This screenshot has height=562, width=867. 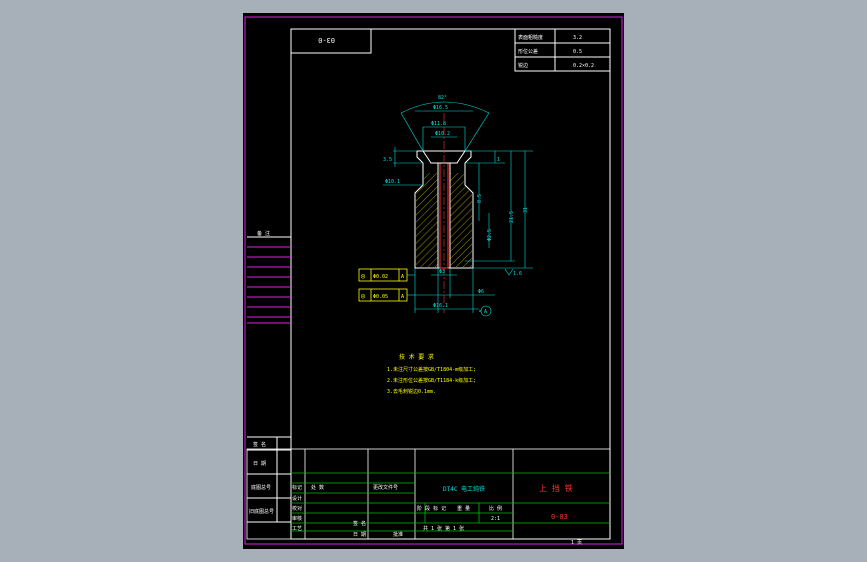 I want to click on dim-d-hole-side: Φ2.5, so click(x=490, y=235).